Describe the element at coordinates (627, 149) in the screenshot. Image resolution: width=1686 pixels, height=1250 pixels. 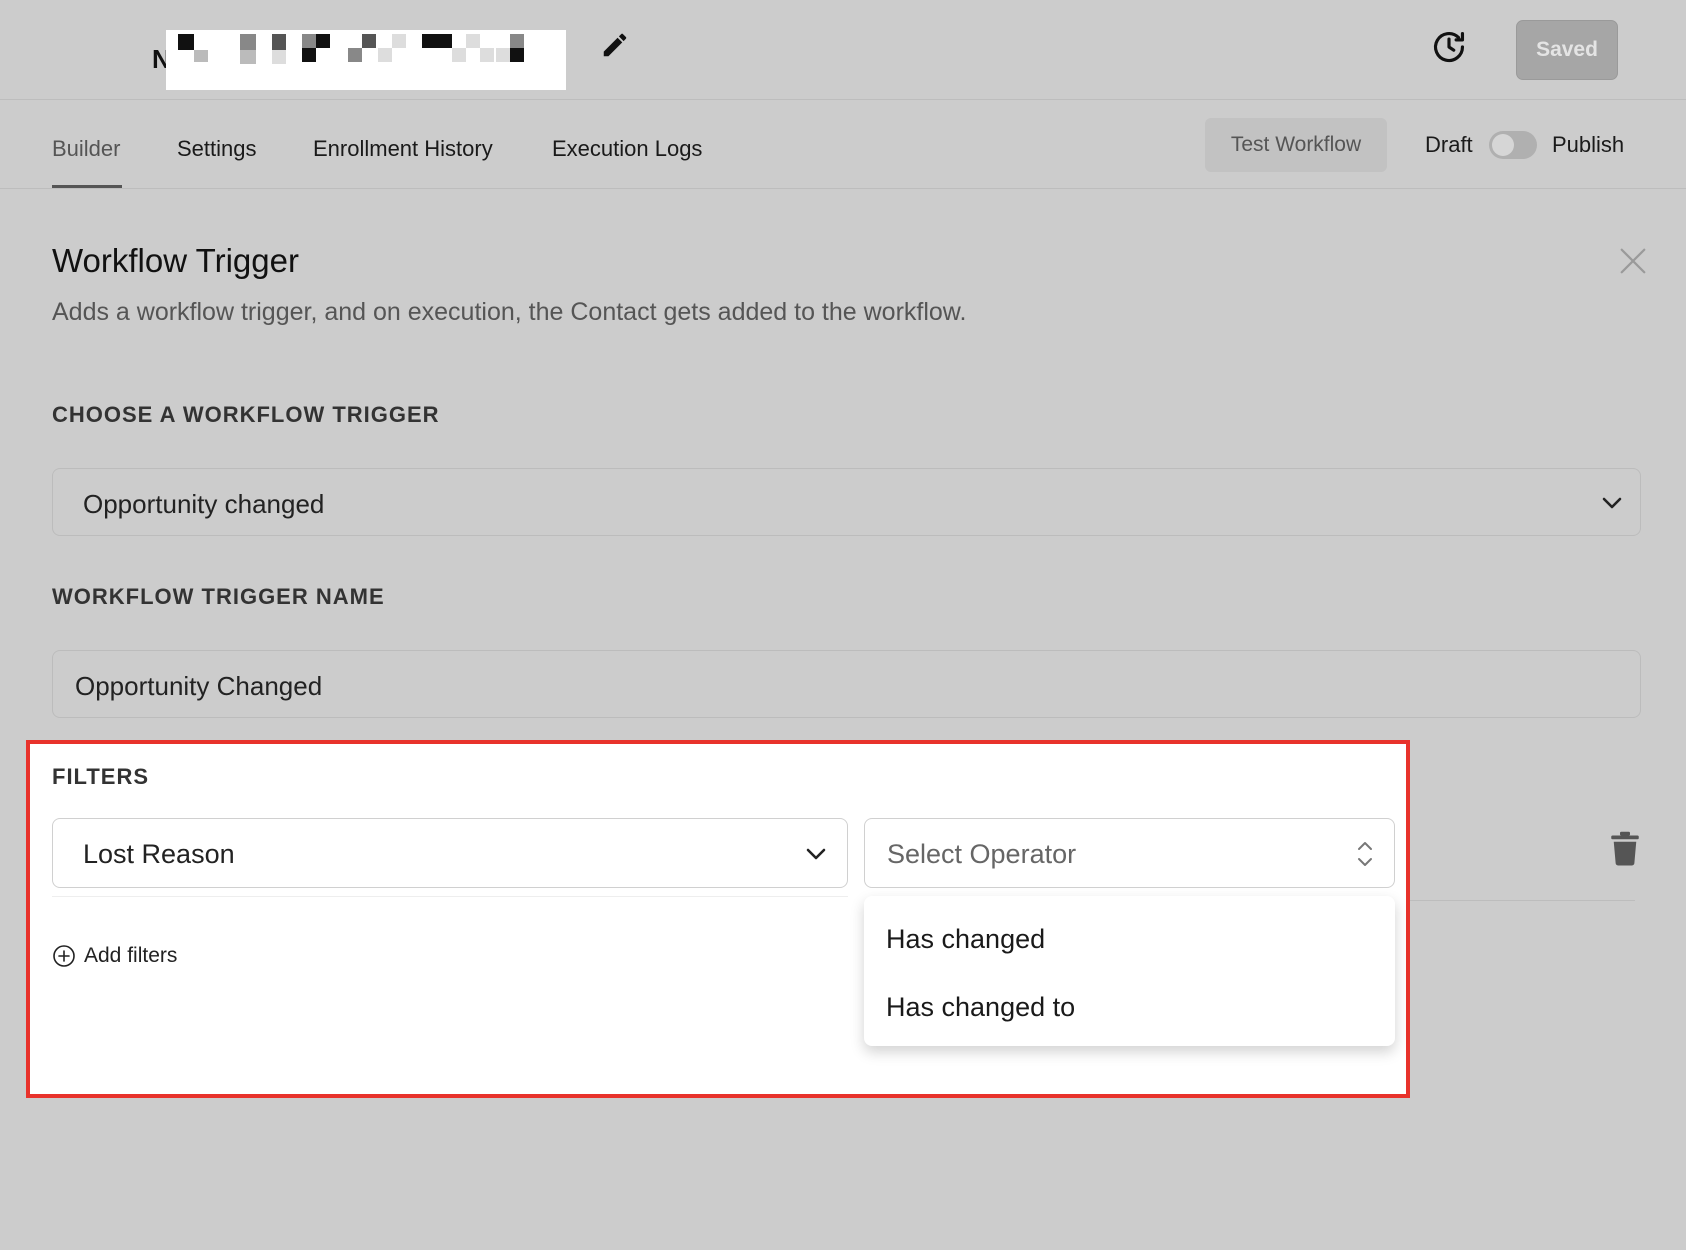
I see `tab-execution-logs: Execution Logs` at that location.